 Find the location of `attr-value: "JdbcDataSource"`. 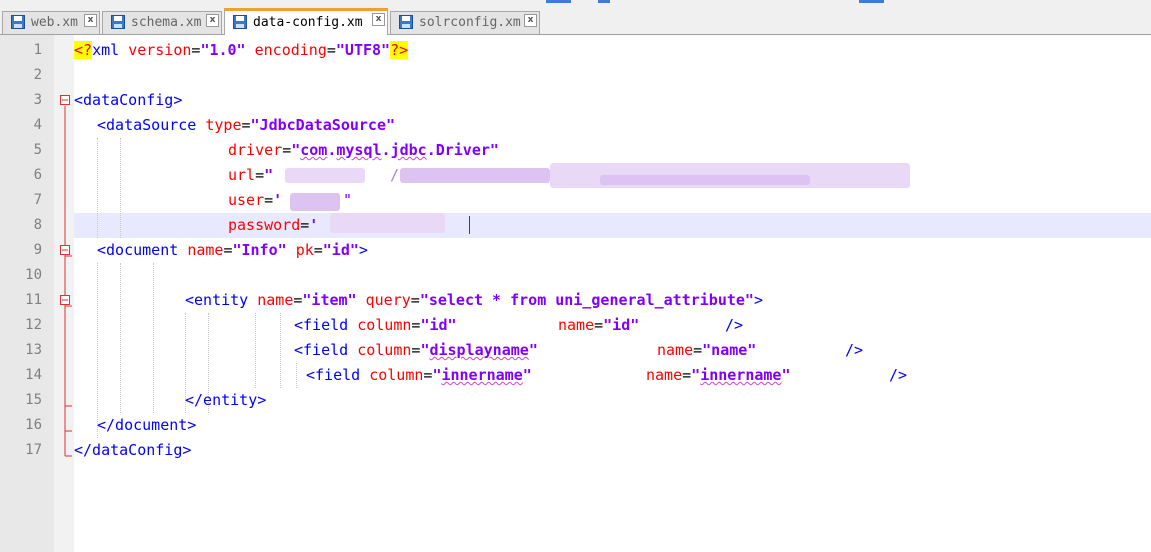

attr-value: "JdbcDataSource" is located at coordinates (323, 125).